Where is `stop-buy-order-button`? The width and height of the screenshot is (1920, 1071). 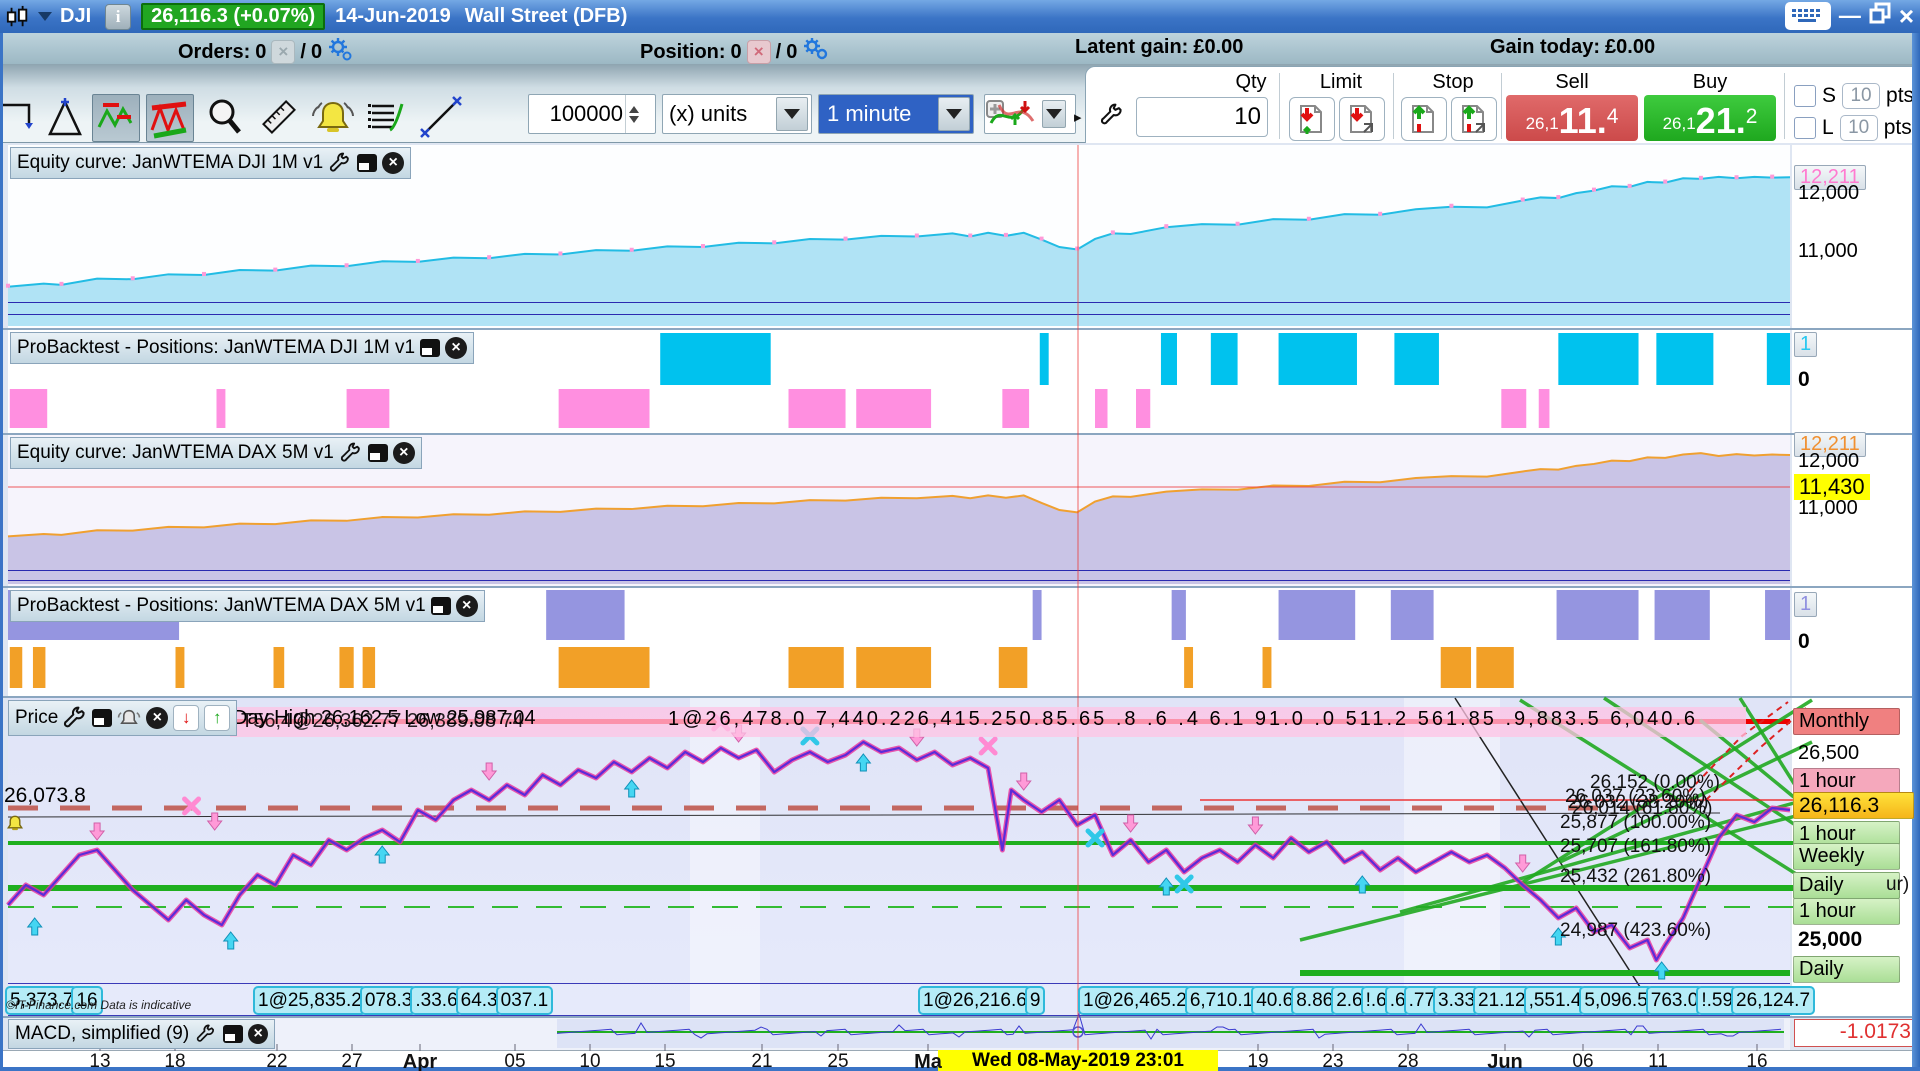 stop-buy-order-button is located at coordinates (1474, 119).